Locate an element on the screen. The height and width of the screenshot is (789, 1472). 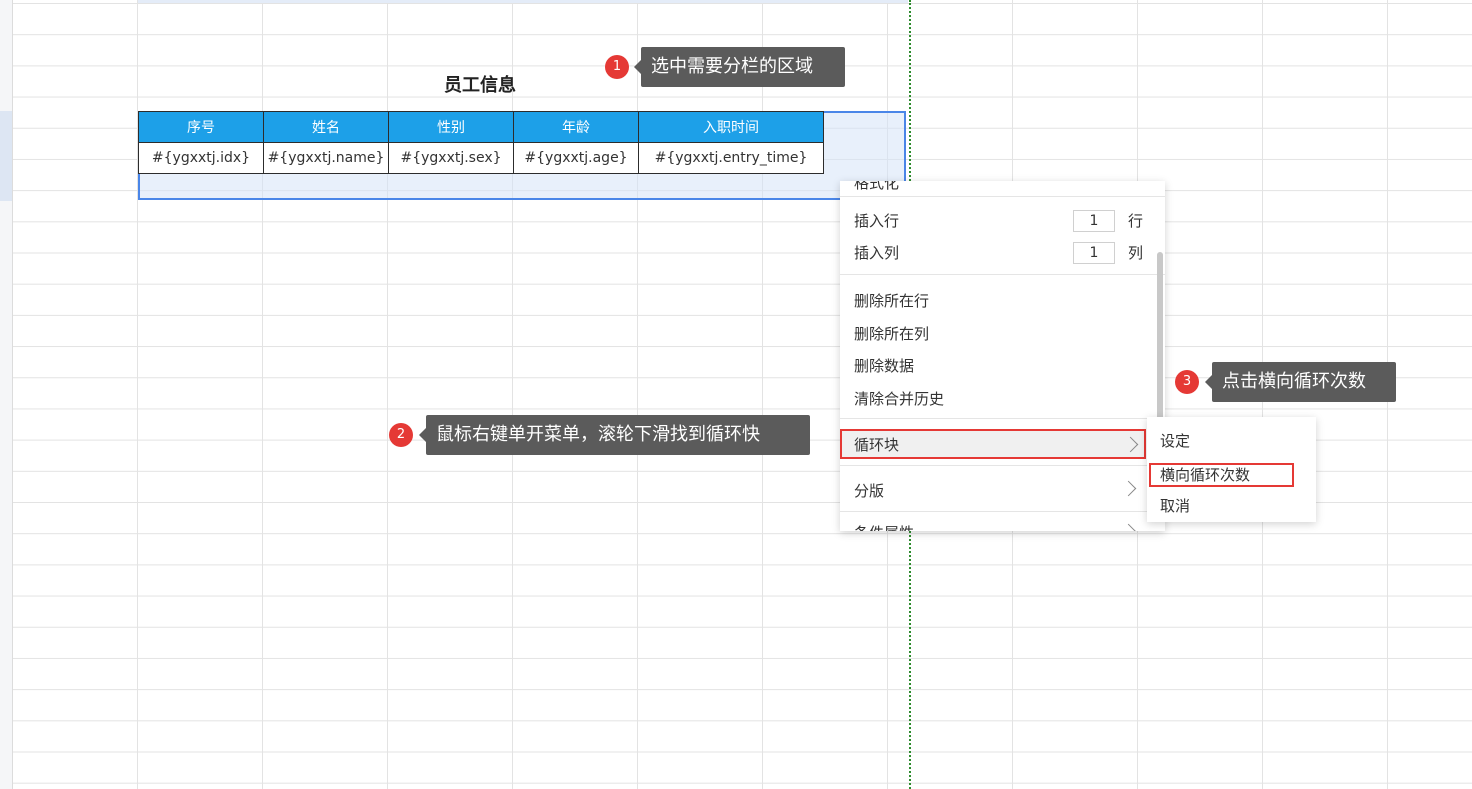
header-cell: 序号 is located at coordinates (201, 127).